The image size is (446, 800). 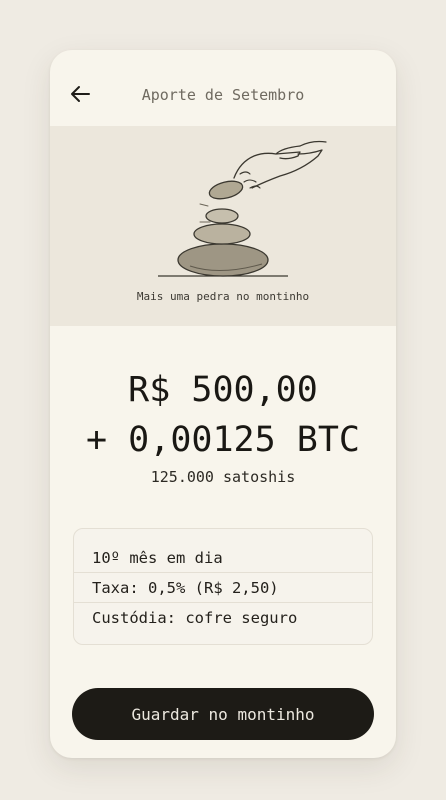 What do you see at coordinates (223, 95) in the screenshot?
I see `page-title: Aporte de Setembro` at bounding box center [223, 95].